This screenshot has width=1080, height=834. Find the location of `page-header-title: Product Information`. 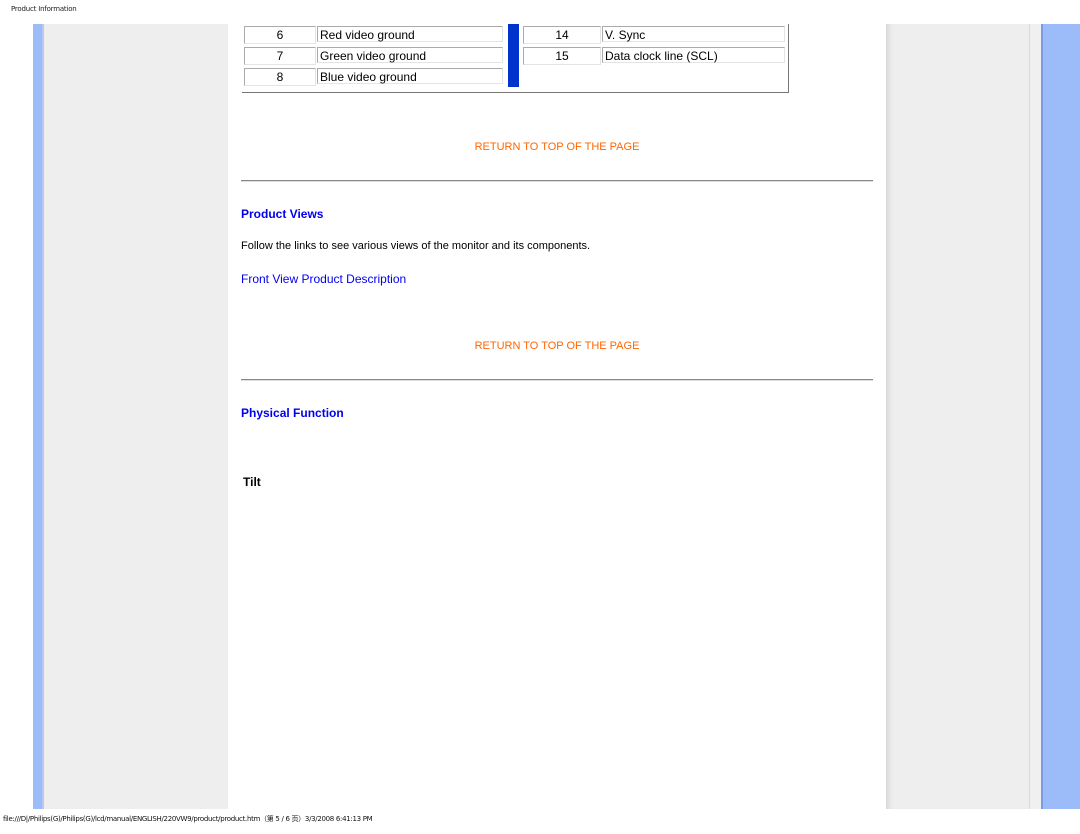

page-header-title: Product Information is located at coordinates (44, 9).